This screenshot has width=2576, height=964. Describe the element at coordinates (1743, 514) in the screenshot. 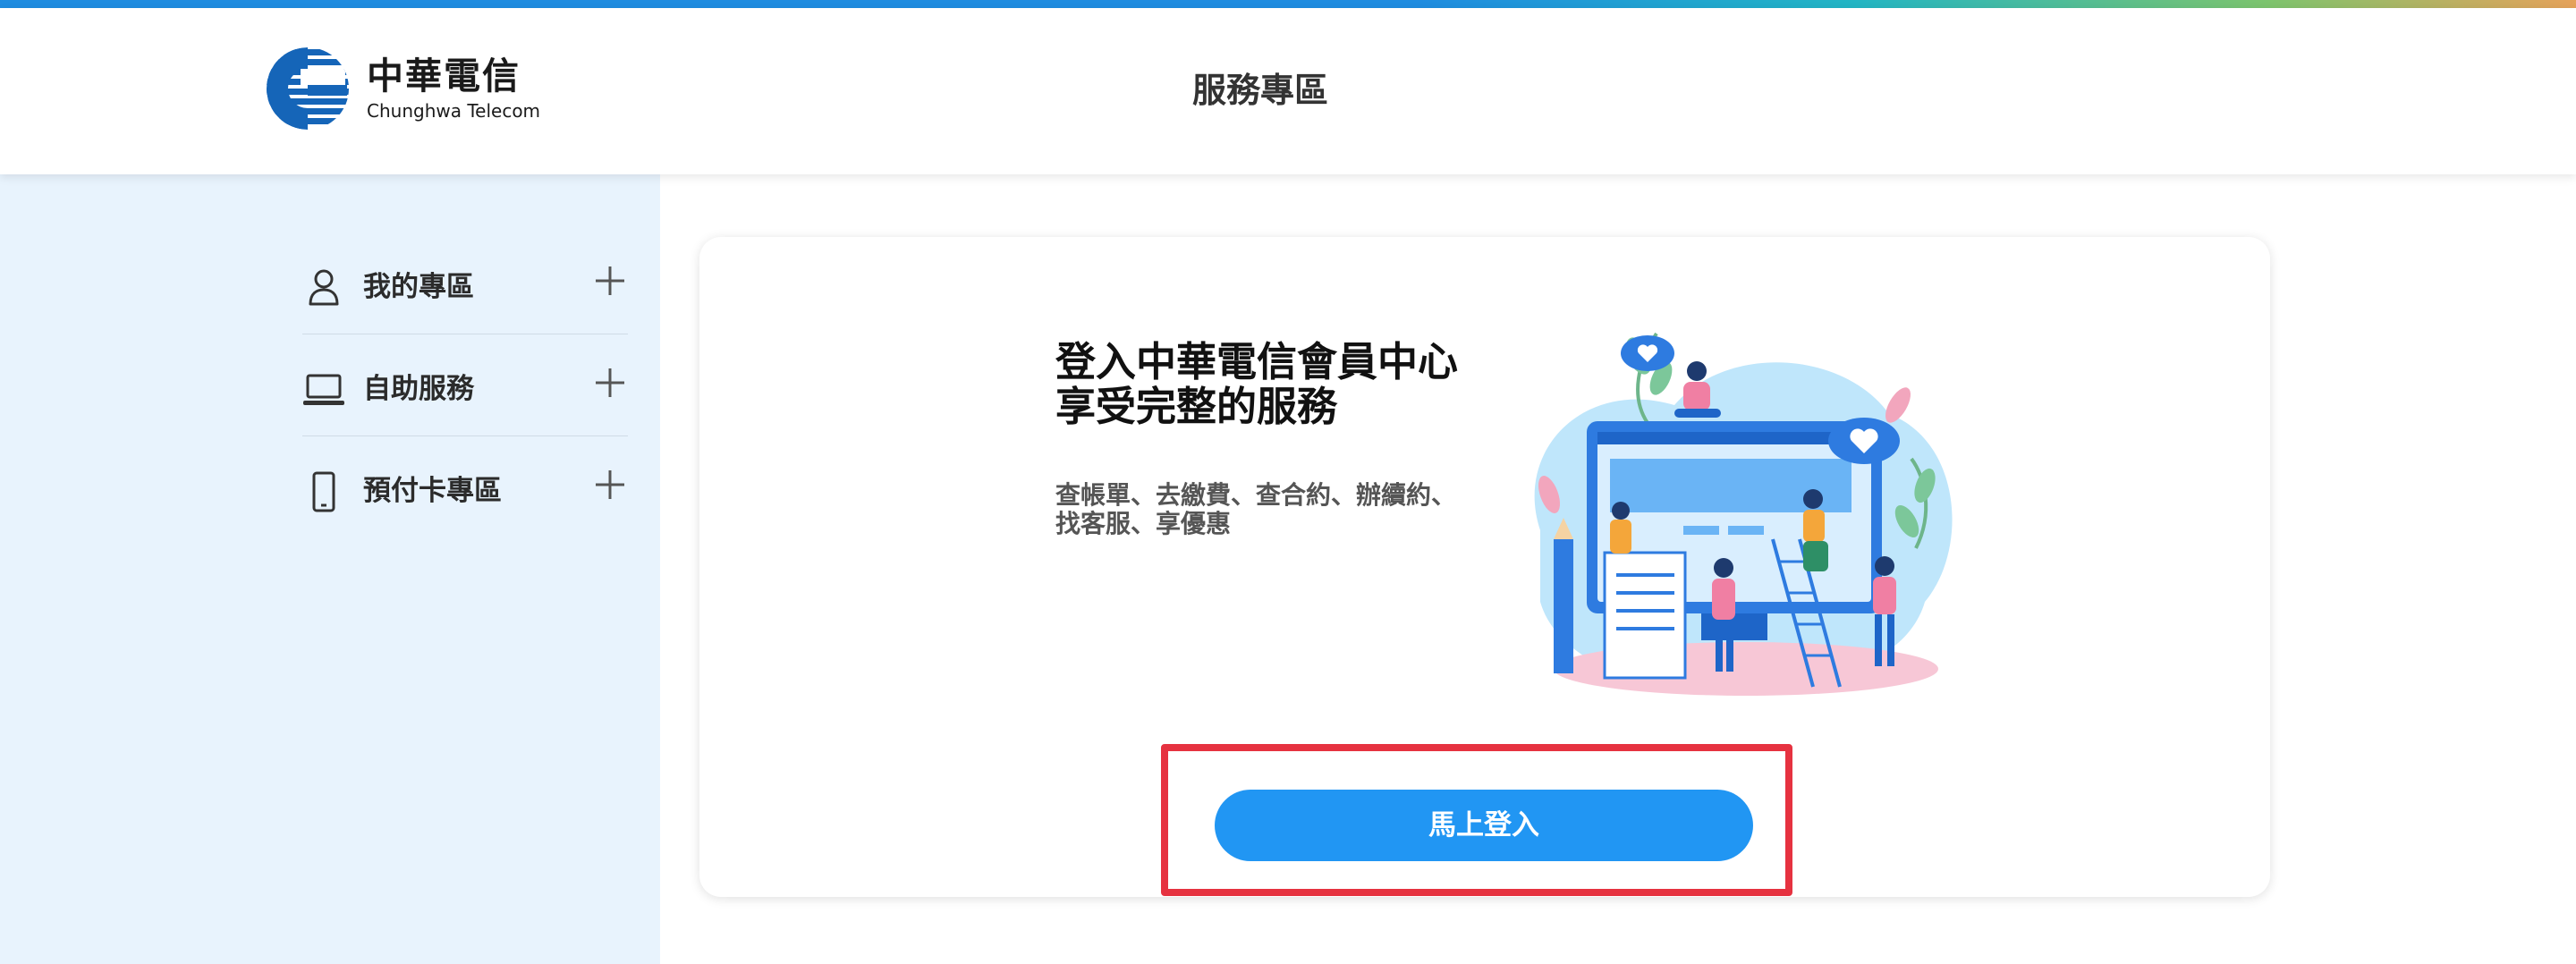

I see `member-center-illustration` at that location.